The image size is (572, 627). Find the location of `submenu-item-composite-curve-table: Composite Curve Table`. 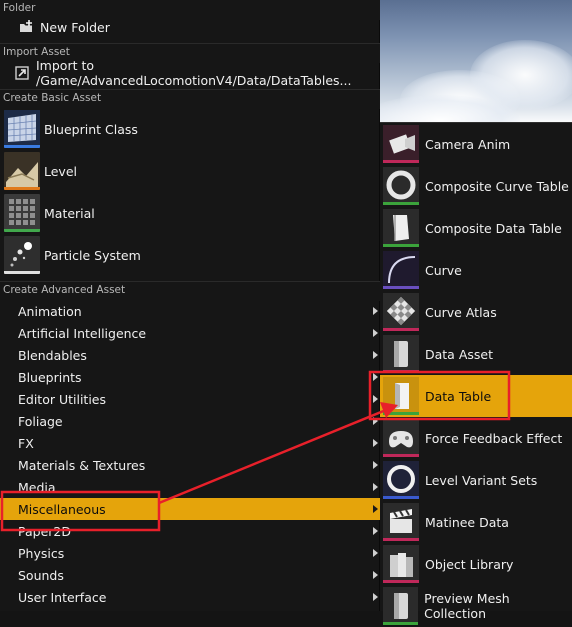

submenu-item-composite-curve-table: Composite Curve Table is located at coordinates (476, 186).